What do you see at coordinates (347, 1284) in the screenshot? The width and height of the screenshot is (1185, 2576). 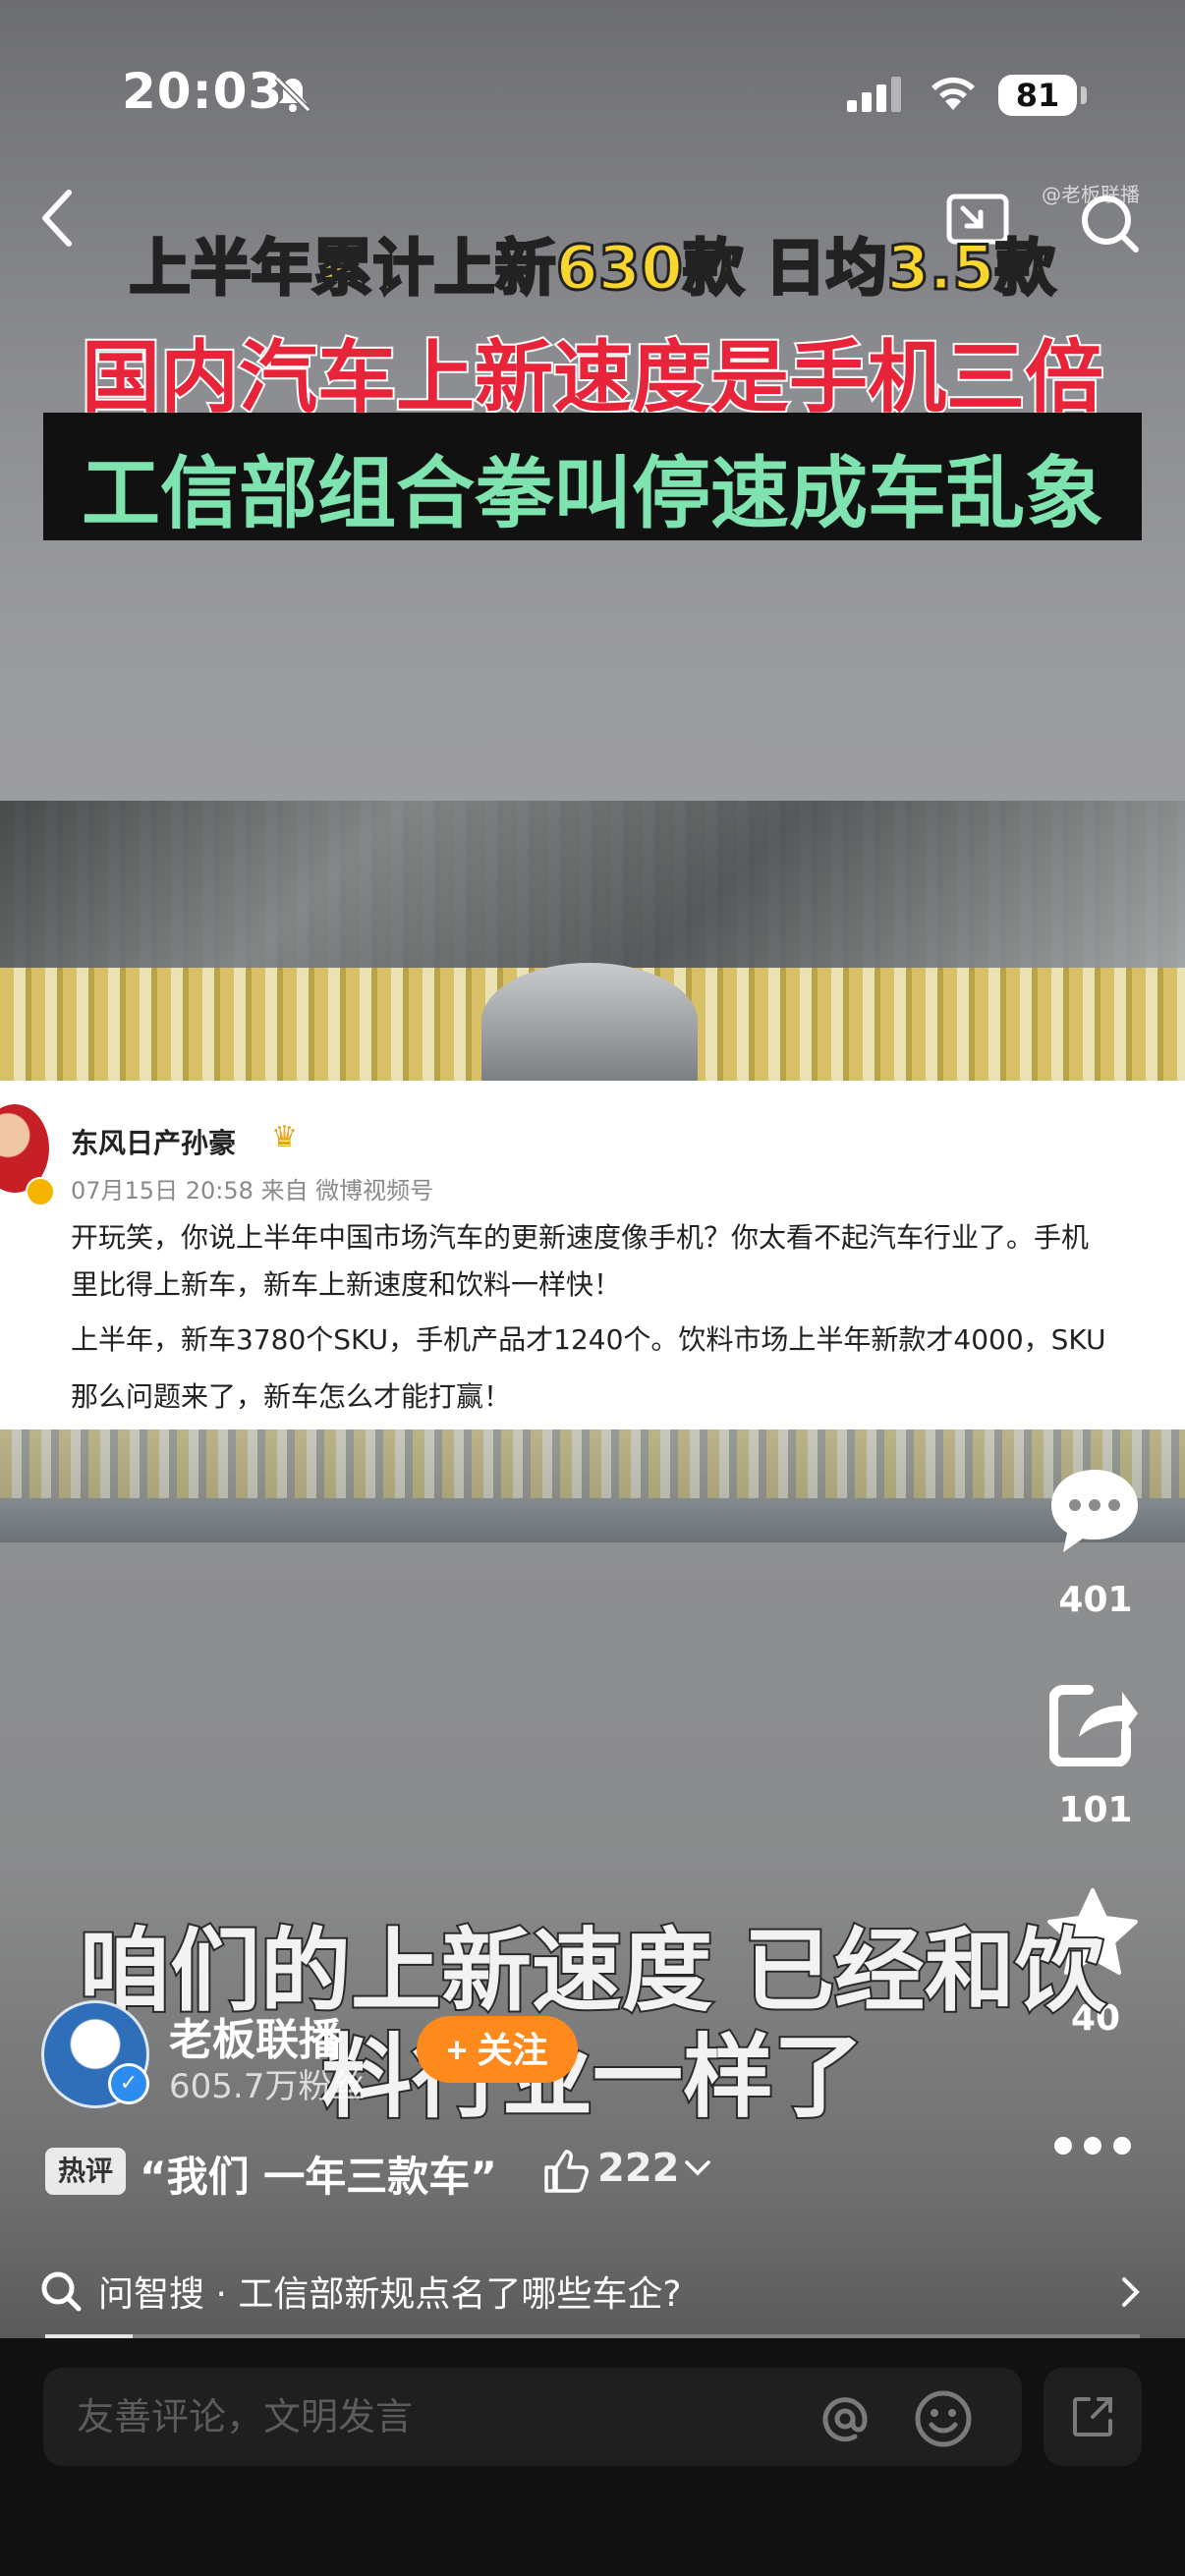 I see `weibo-text-line: 里比得上新车，新车上新速度和饮料一样快！` at bounding box center [347, 1284].